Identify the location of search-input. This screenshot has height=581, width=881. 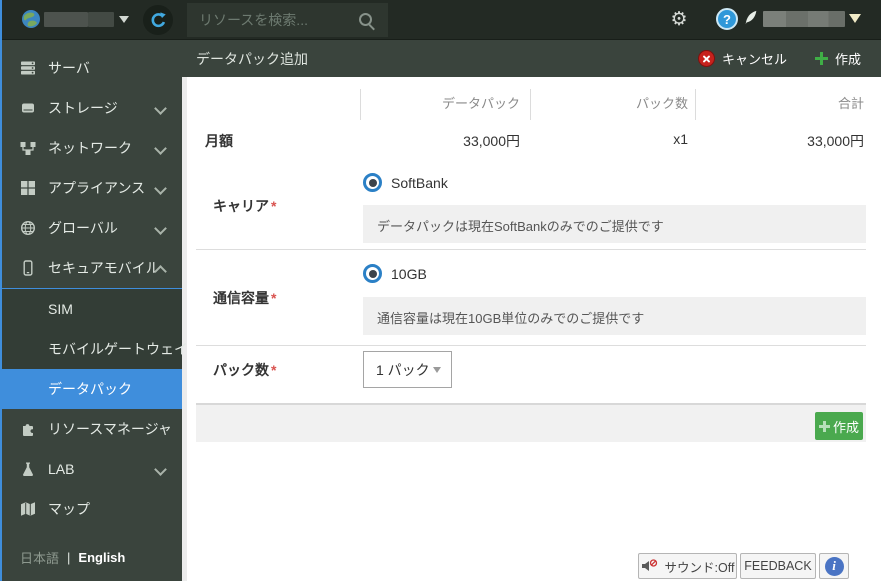
(287, 20).